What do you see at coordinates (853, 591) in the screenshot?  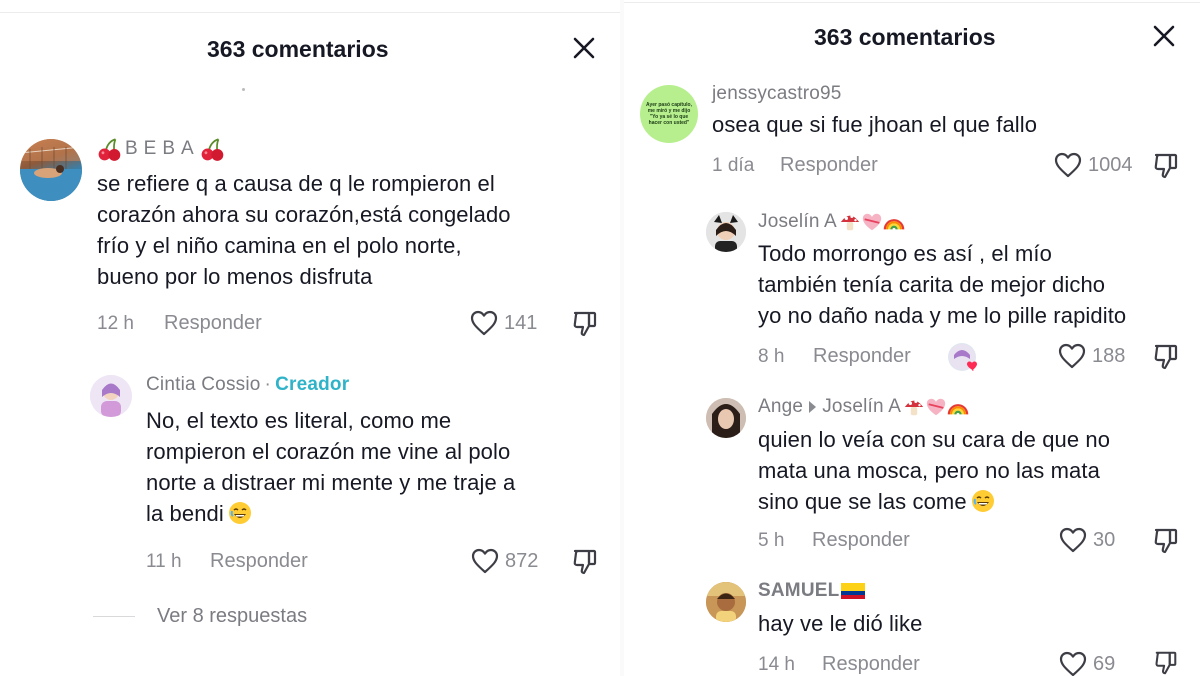 I see `colombia-flag-icon` at bounding box center [853, 591].